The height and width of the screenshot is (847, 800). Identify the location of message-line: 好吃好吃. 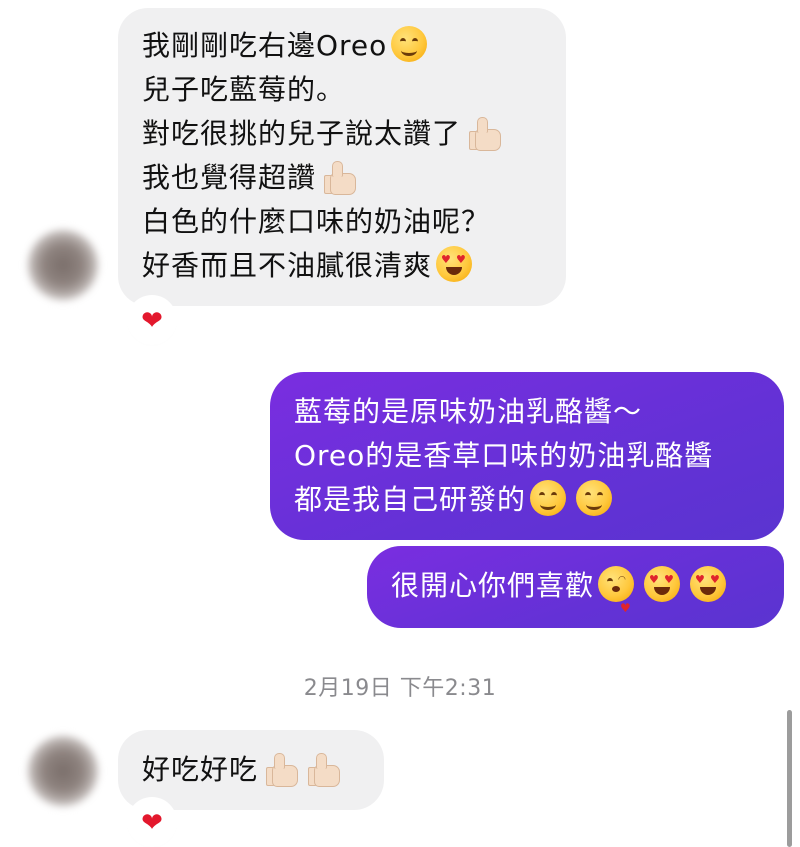
(251, 770).